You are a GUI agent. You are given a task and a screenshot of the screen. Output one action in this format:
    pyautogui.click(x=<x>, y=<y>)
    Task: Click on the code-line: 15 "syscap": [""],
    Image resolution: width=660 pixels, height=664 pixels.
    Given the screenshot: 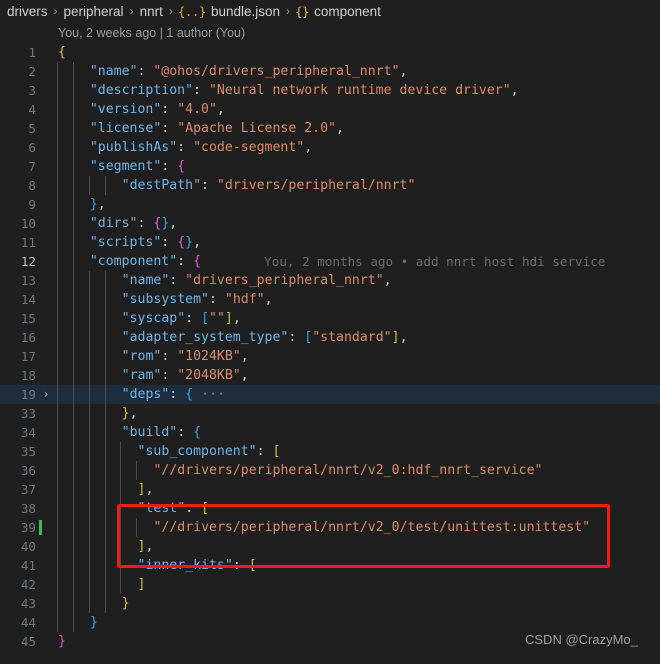 What is the action you would take?
    pyautogui.click(x=330, y=318)
    